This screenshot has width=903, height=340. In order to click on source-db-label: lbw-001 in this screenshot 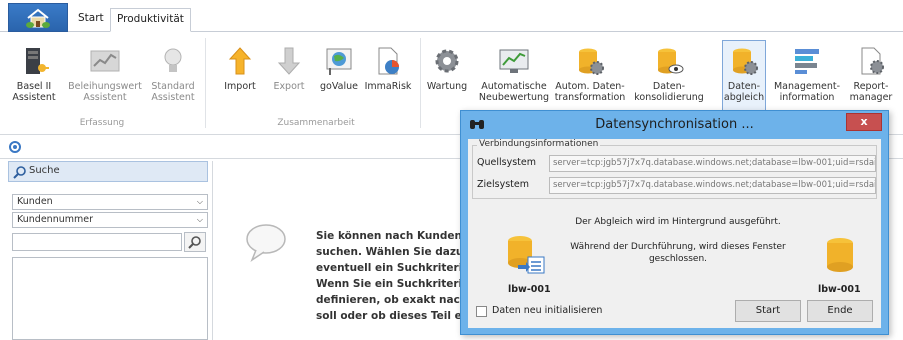, I will do `click(529, 289)`.